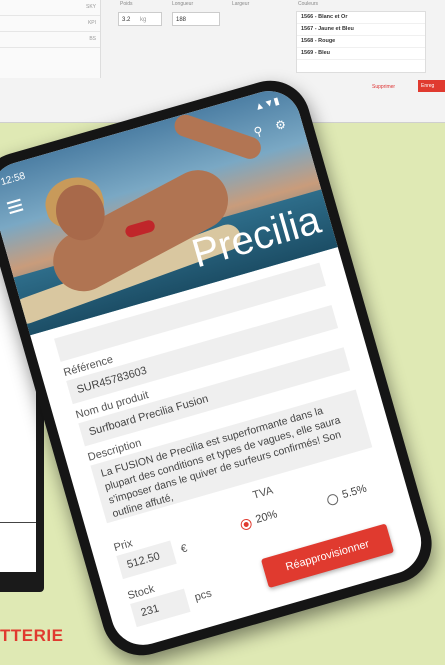  What do you see at coordinates (361, 18) in the screenshot?
I see `color-item: 1566 - Blanc et Or` at bounding box center [361, 18].